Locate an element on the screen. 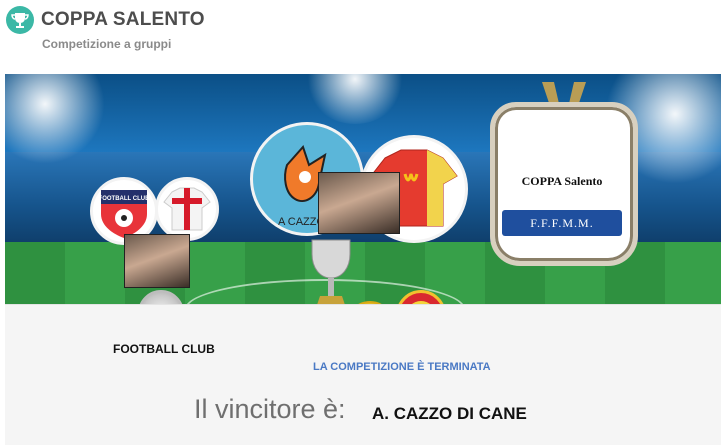 The width and height of the screenshot is (726, 445). competition-badge: COPPA Salento F.F.F.M.M. is located at coordinates (564, 173).